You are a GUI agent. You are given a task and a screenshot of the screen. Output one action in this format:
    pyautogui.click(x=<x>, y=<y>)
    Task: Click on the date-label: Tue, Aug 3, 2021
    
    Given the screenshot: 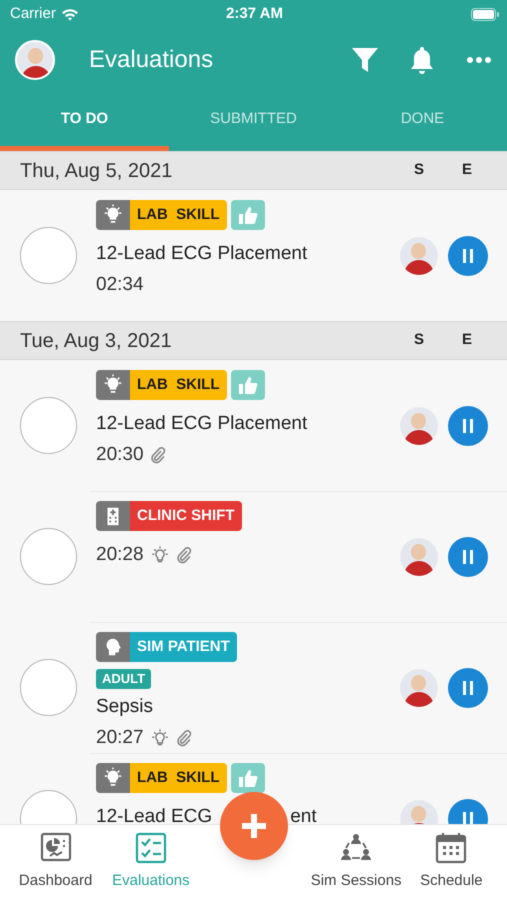 What is the action you would take?
    pyautogui.click(x=96, y=341)
    